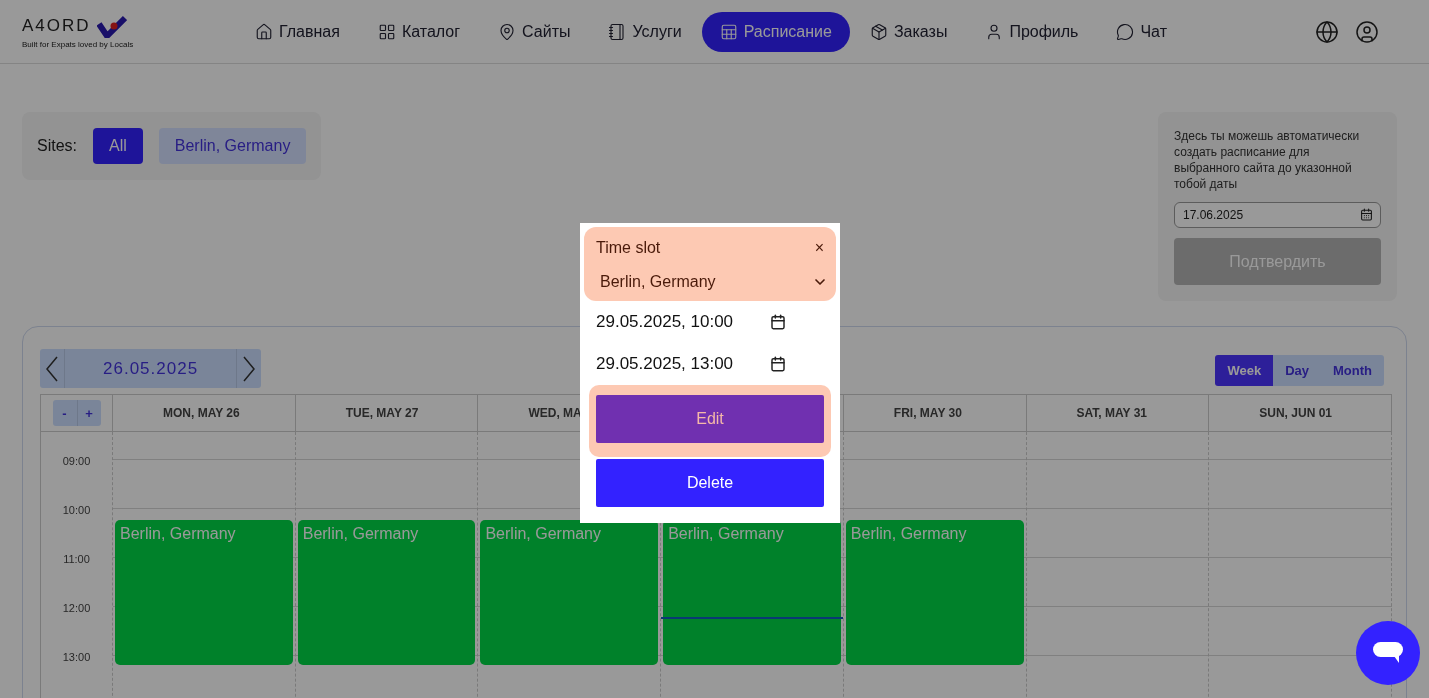 The image size is (1429, 698). What do you see at coordinates (775, 31) in the screenshot?
I see `nav-item: Расписание` at bounding box center [775, 31].